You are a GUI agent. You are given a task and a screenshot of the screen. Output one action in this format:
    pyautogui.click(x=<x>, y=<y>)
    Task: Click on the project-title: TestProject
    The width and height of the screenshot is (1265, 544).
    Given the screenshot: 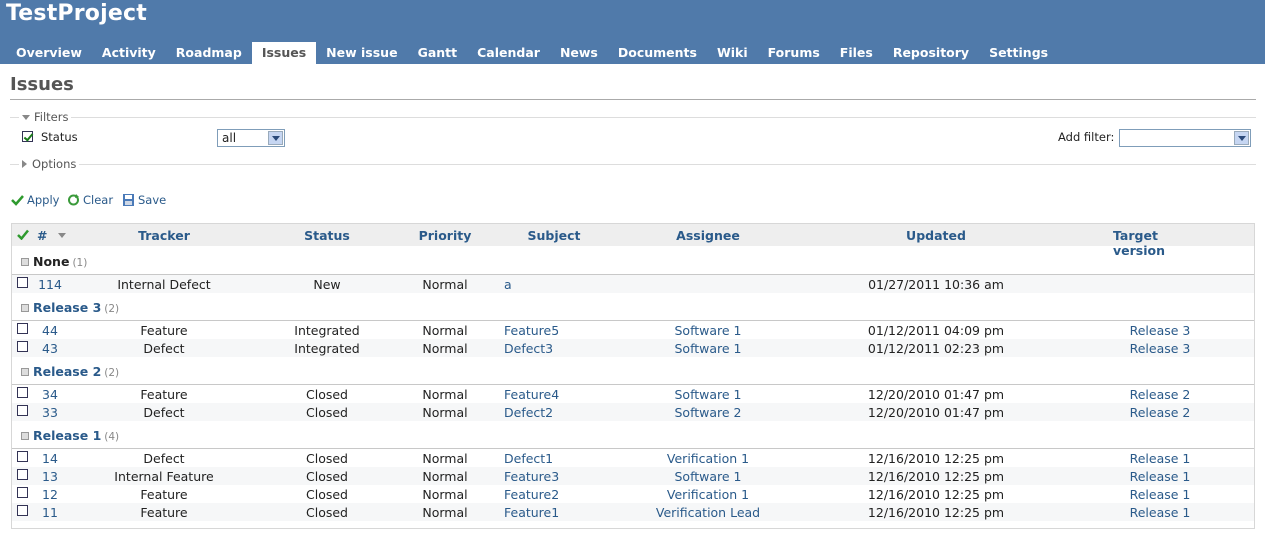 What is the action you would take?
    pyautogui.click(x=76, y=13)
    